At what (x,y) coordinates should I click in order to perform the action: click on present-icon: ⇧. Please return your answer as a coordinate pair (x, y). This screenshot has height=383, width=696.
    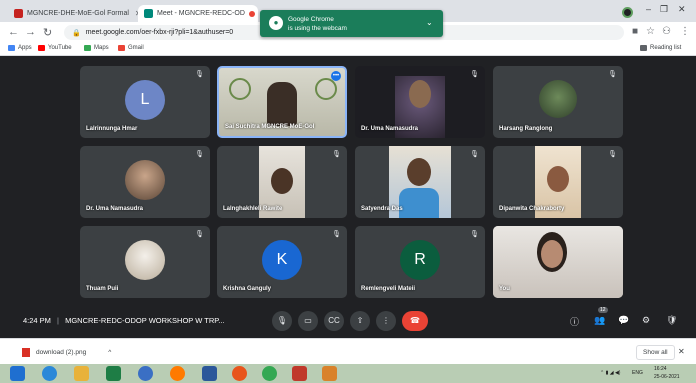
    Looking at the image, I should click on (360, 321).